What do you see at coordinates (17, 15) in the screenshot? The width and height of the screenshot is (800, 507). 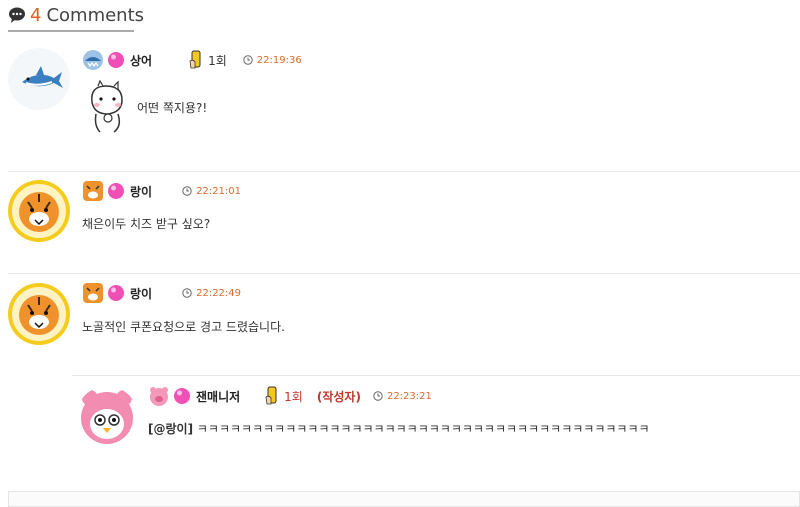 I see `speech-bubble-icon` at bounding box center [17, 15].